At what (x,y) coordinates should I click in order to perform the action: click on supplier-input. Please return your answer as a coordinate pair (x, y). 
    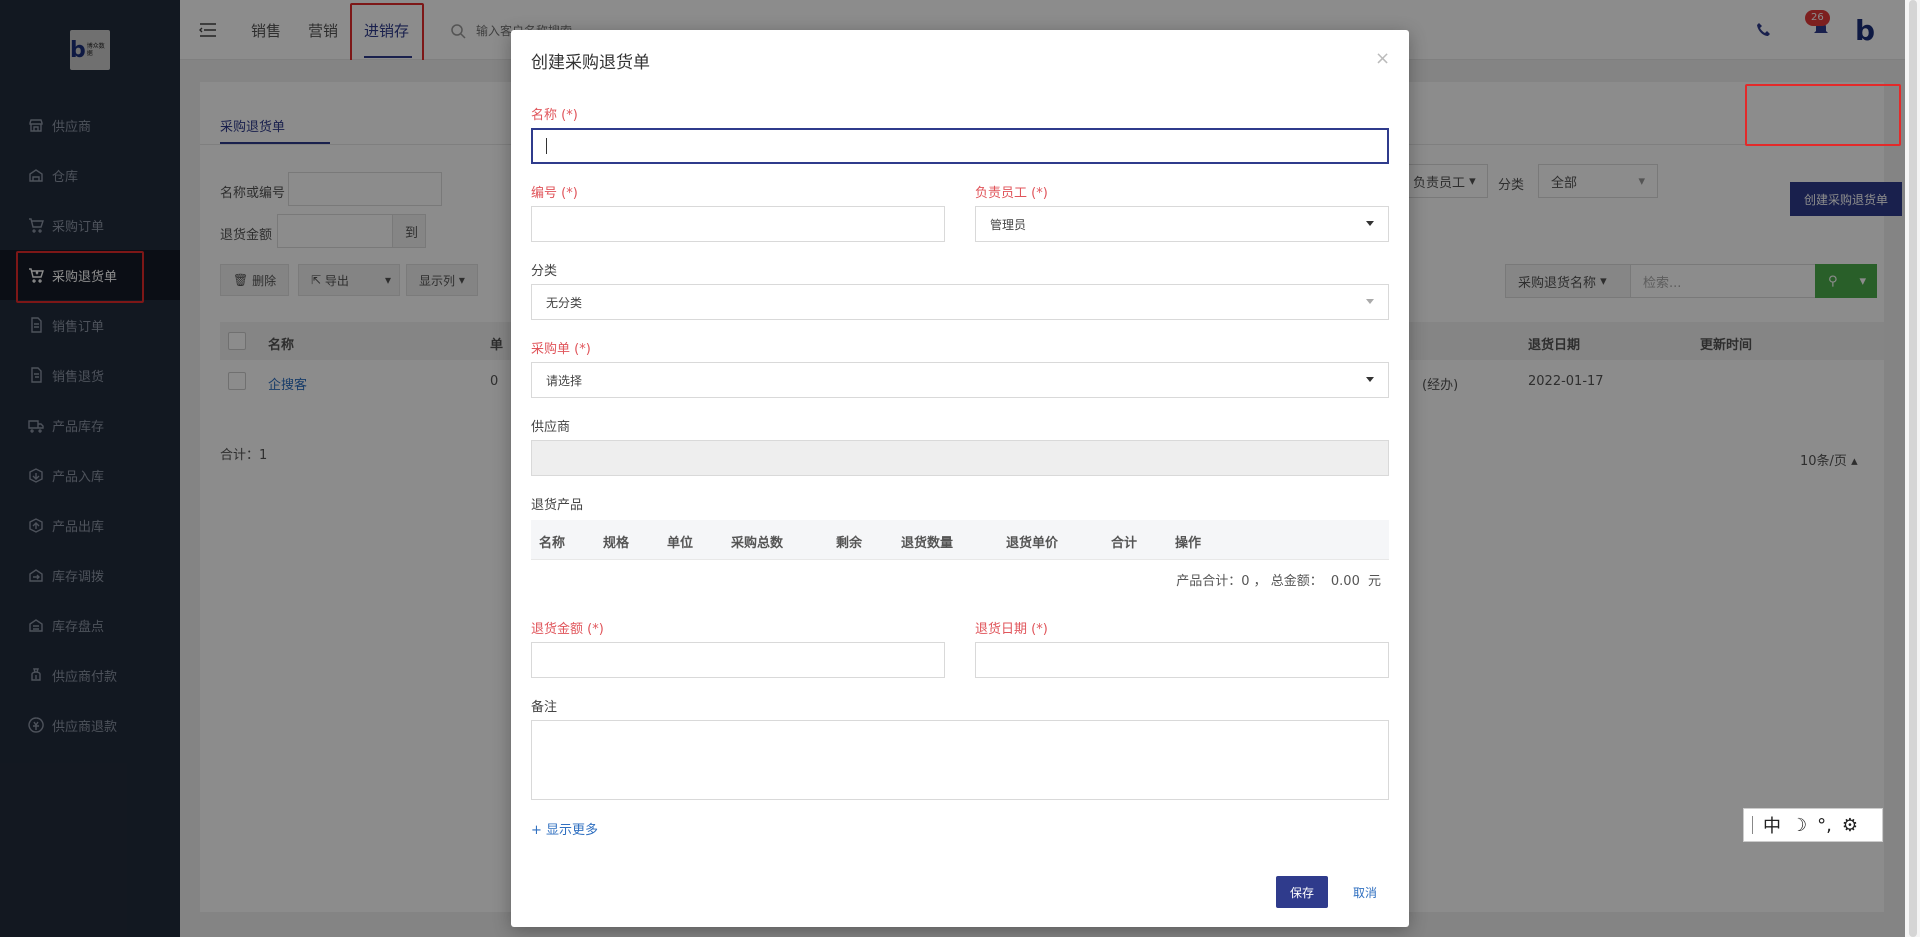
    Looking at the image, I should click on (960, 458).